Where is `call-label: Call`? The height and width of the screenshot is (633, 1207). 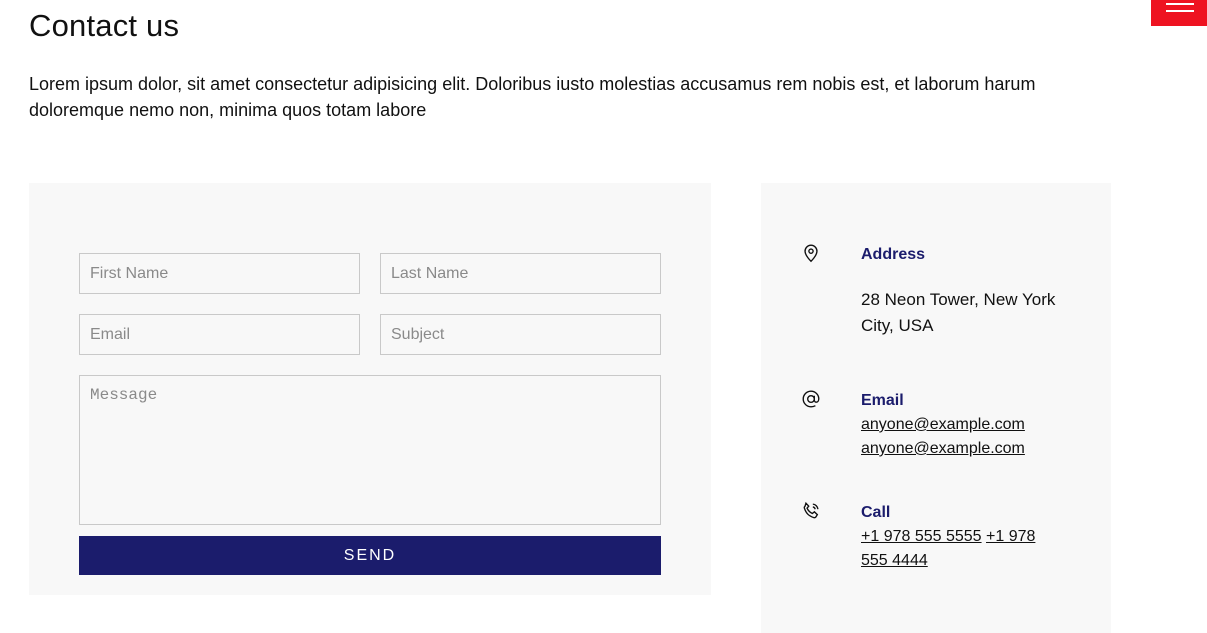 call-label: Call is located at coordinates (876, 512).